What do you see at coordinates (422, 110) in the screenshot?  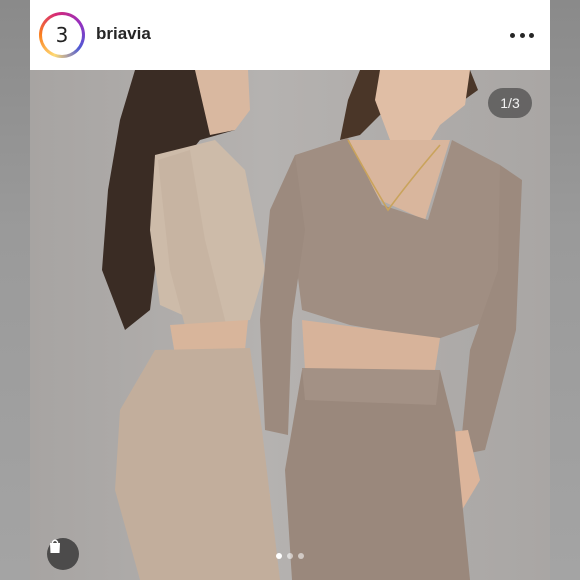 I see `right-model-face` at bounding box center [422, 110].